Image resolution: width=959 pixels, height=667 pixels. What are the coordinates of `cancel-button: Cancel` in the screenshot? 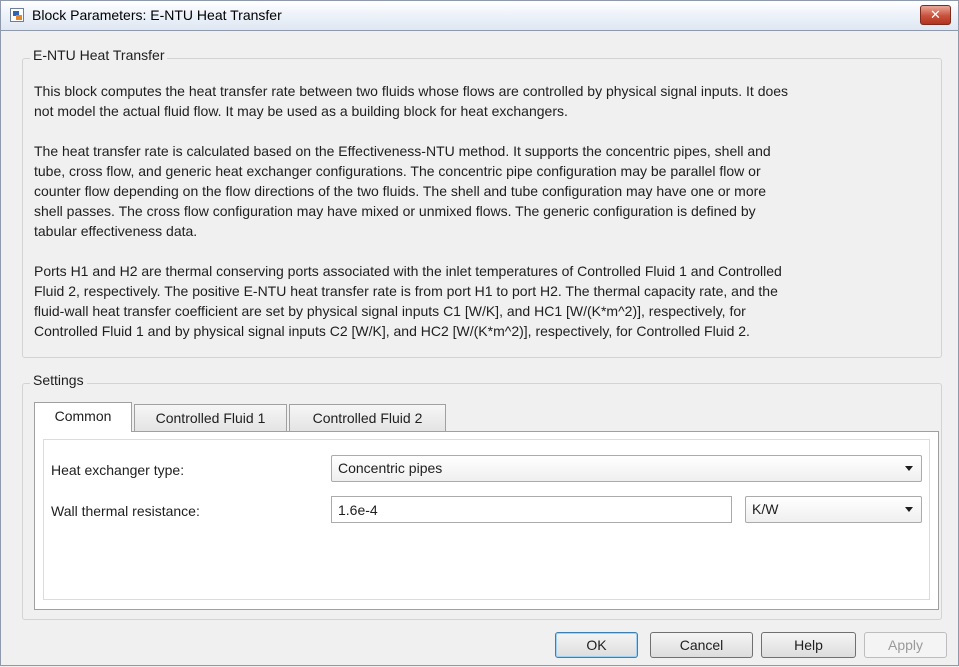 It's located at (701, 645).